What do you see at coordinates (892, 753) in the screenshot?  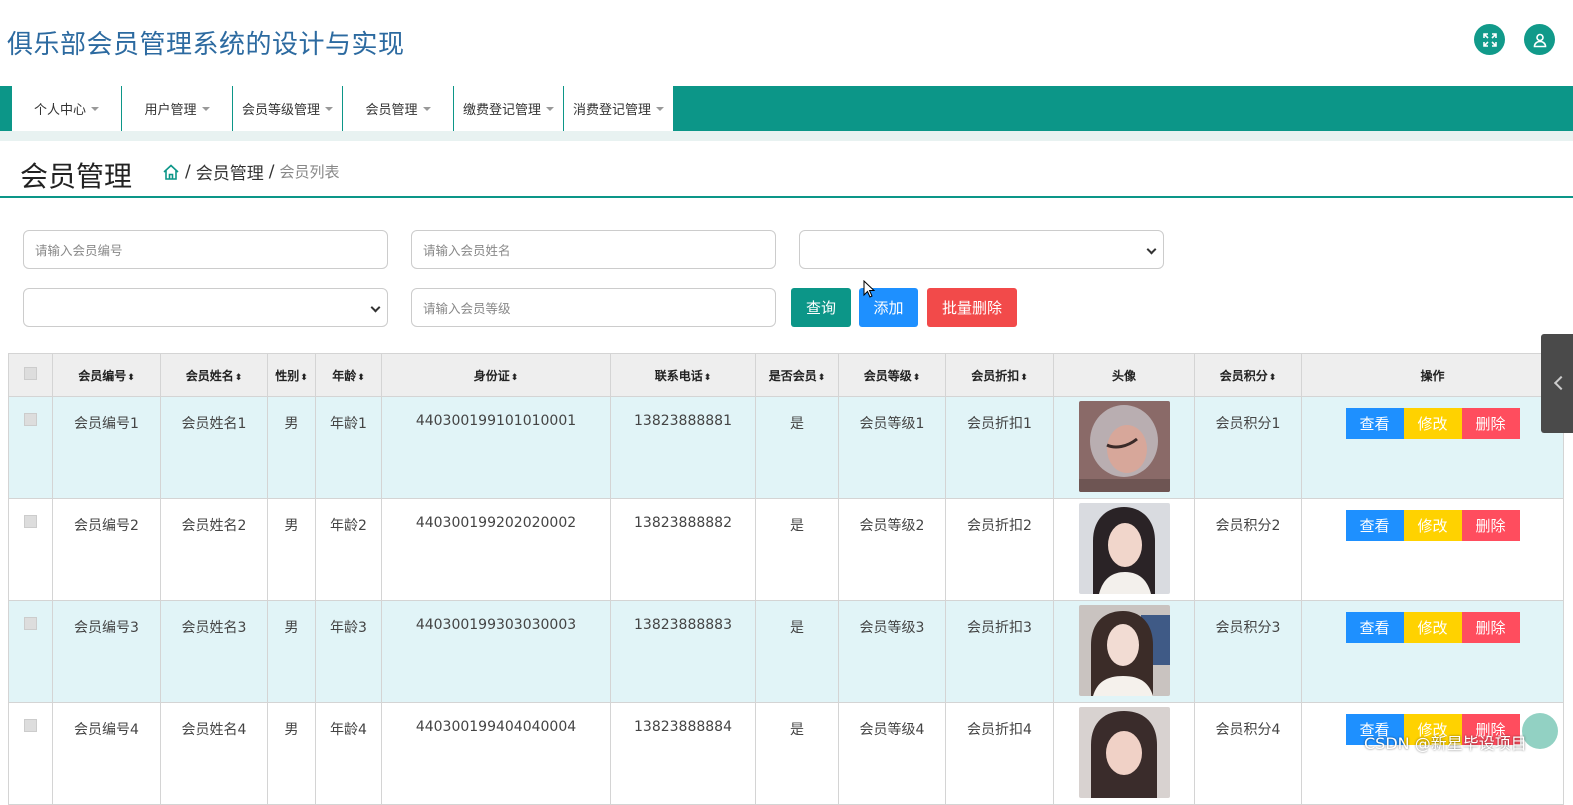 I see `cell-level: 会员等级4` at bounding box center [892, 753].